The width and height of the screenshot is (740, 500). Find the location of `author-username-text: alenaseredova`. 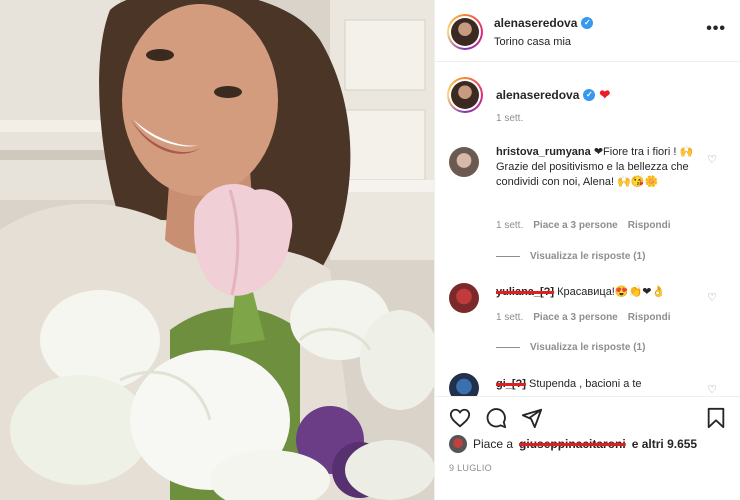

author-username-text: alenaseredova is located at coordinates (535, 23).